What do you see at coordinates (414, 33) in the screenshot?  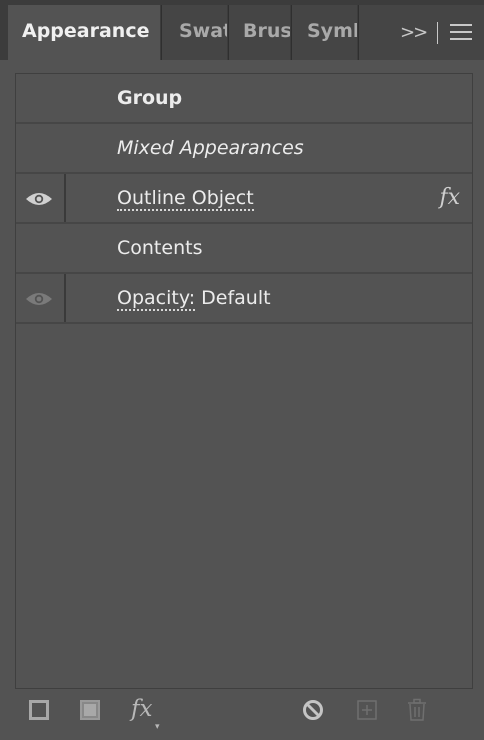 I see `tab-overflow-button: >>` at bounding box center [414, 33].